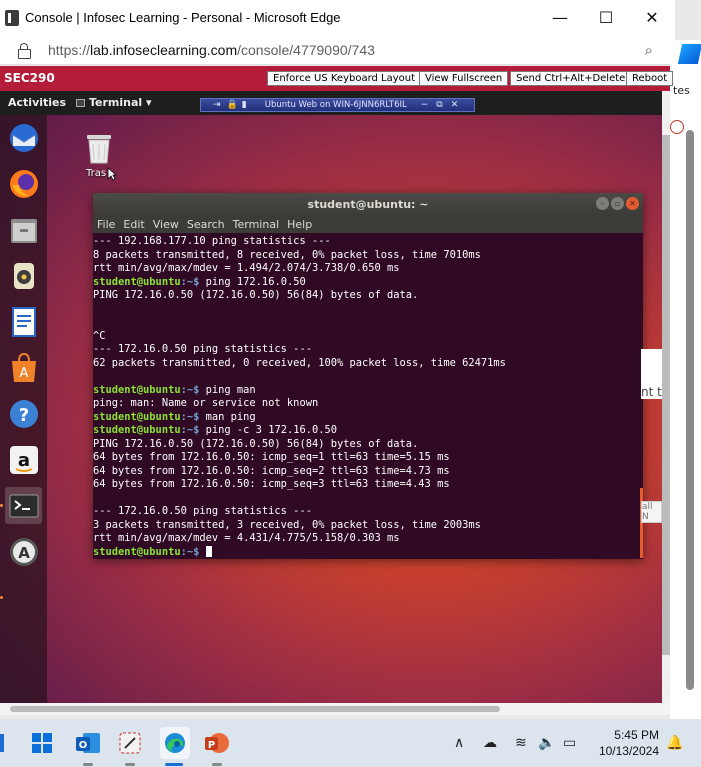  Describe the element at coordinates (368, 552) in the screenshot. I see `terminal-line: student@ubuntu:~$` at that location.